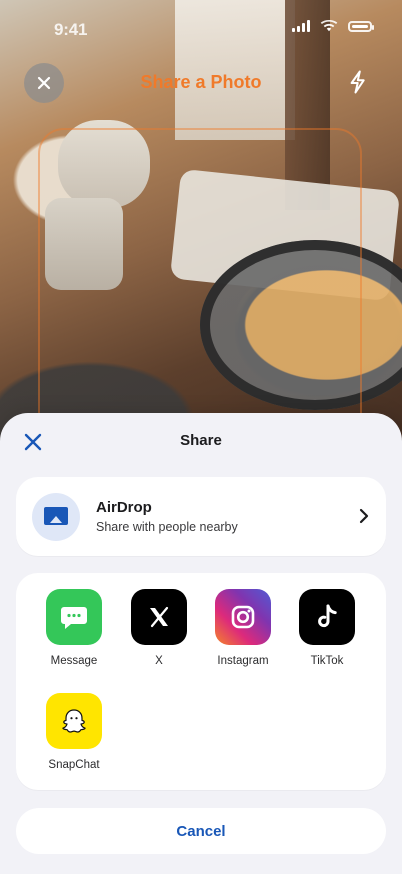 The width and height of the screenshot is (402, 874). I want to click on flash-toggle, so click(357, 82).